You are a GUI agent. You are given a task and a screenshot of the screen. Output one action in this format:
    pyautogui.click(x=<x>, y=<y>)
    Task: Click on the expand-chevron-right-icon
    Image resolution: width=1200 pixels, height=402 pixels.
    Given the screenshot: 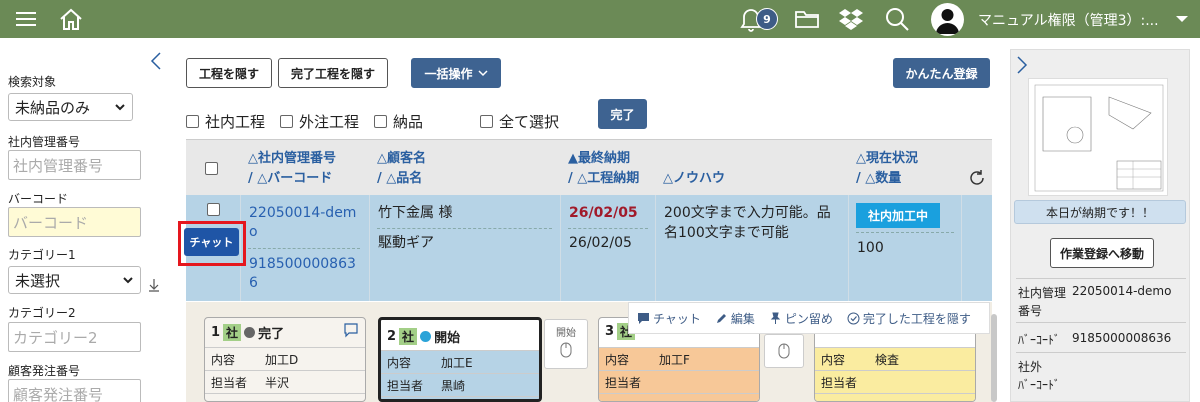 What is the action you would take?
    pyautogui.click(x=1022, y=67)
    